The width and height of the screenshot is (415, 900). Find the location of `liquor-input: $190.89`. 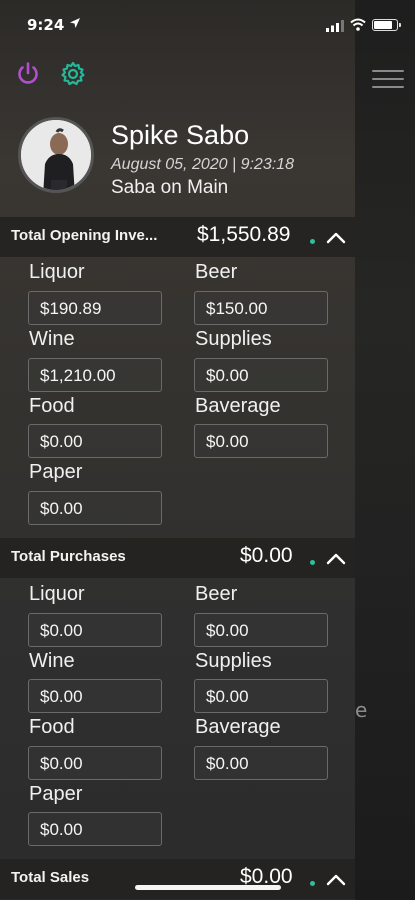

liquor-input: $190.89 is located at coordinates (95, 308).